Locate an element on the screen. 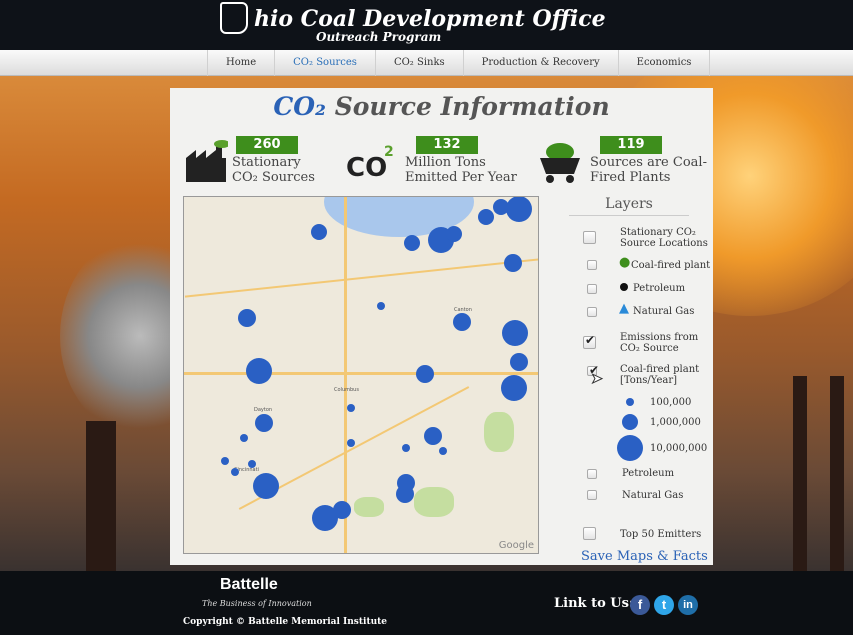  layer-label-petroleum-emissions: Petroleum is located at coordinates (648, 473).